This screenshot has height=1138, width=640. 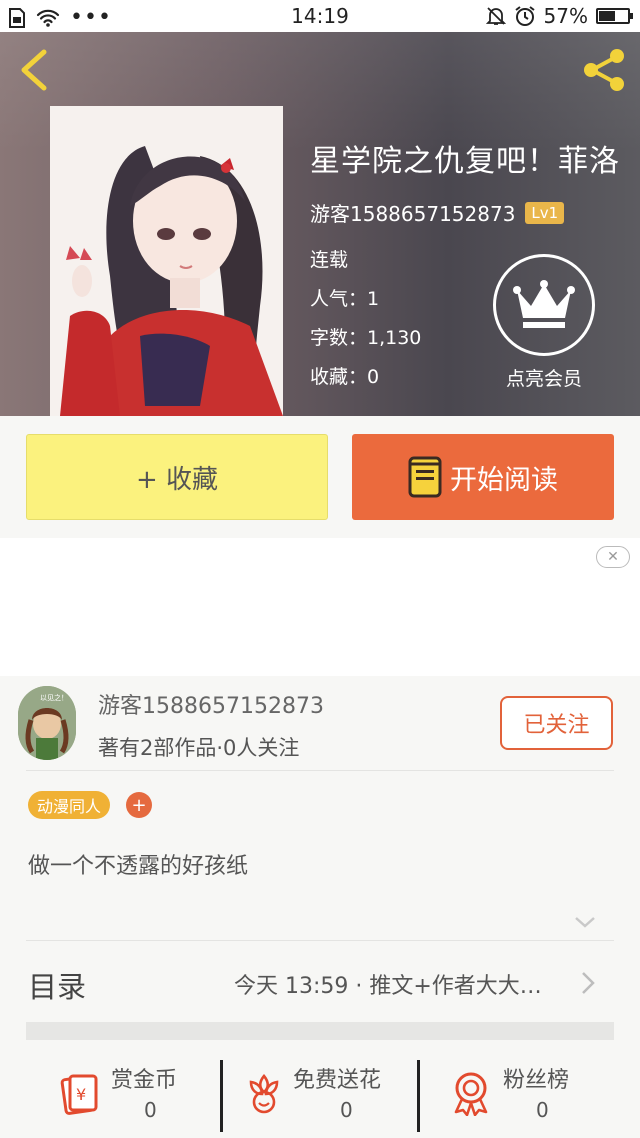 I want to click on collect-button: + 收藏, so click(x=177, y=477).